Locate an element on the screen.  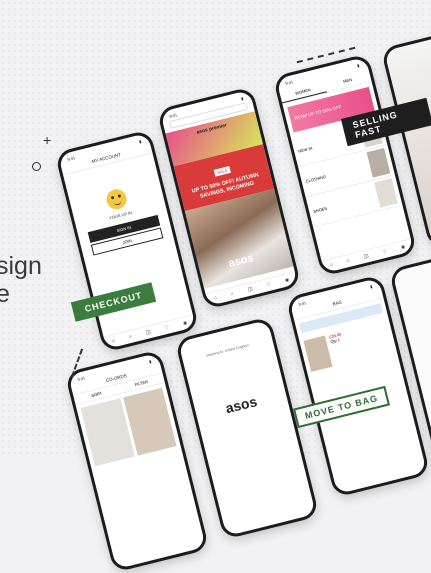
asos-logo: asos is located at coordinates (241, 405).